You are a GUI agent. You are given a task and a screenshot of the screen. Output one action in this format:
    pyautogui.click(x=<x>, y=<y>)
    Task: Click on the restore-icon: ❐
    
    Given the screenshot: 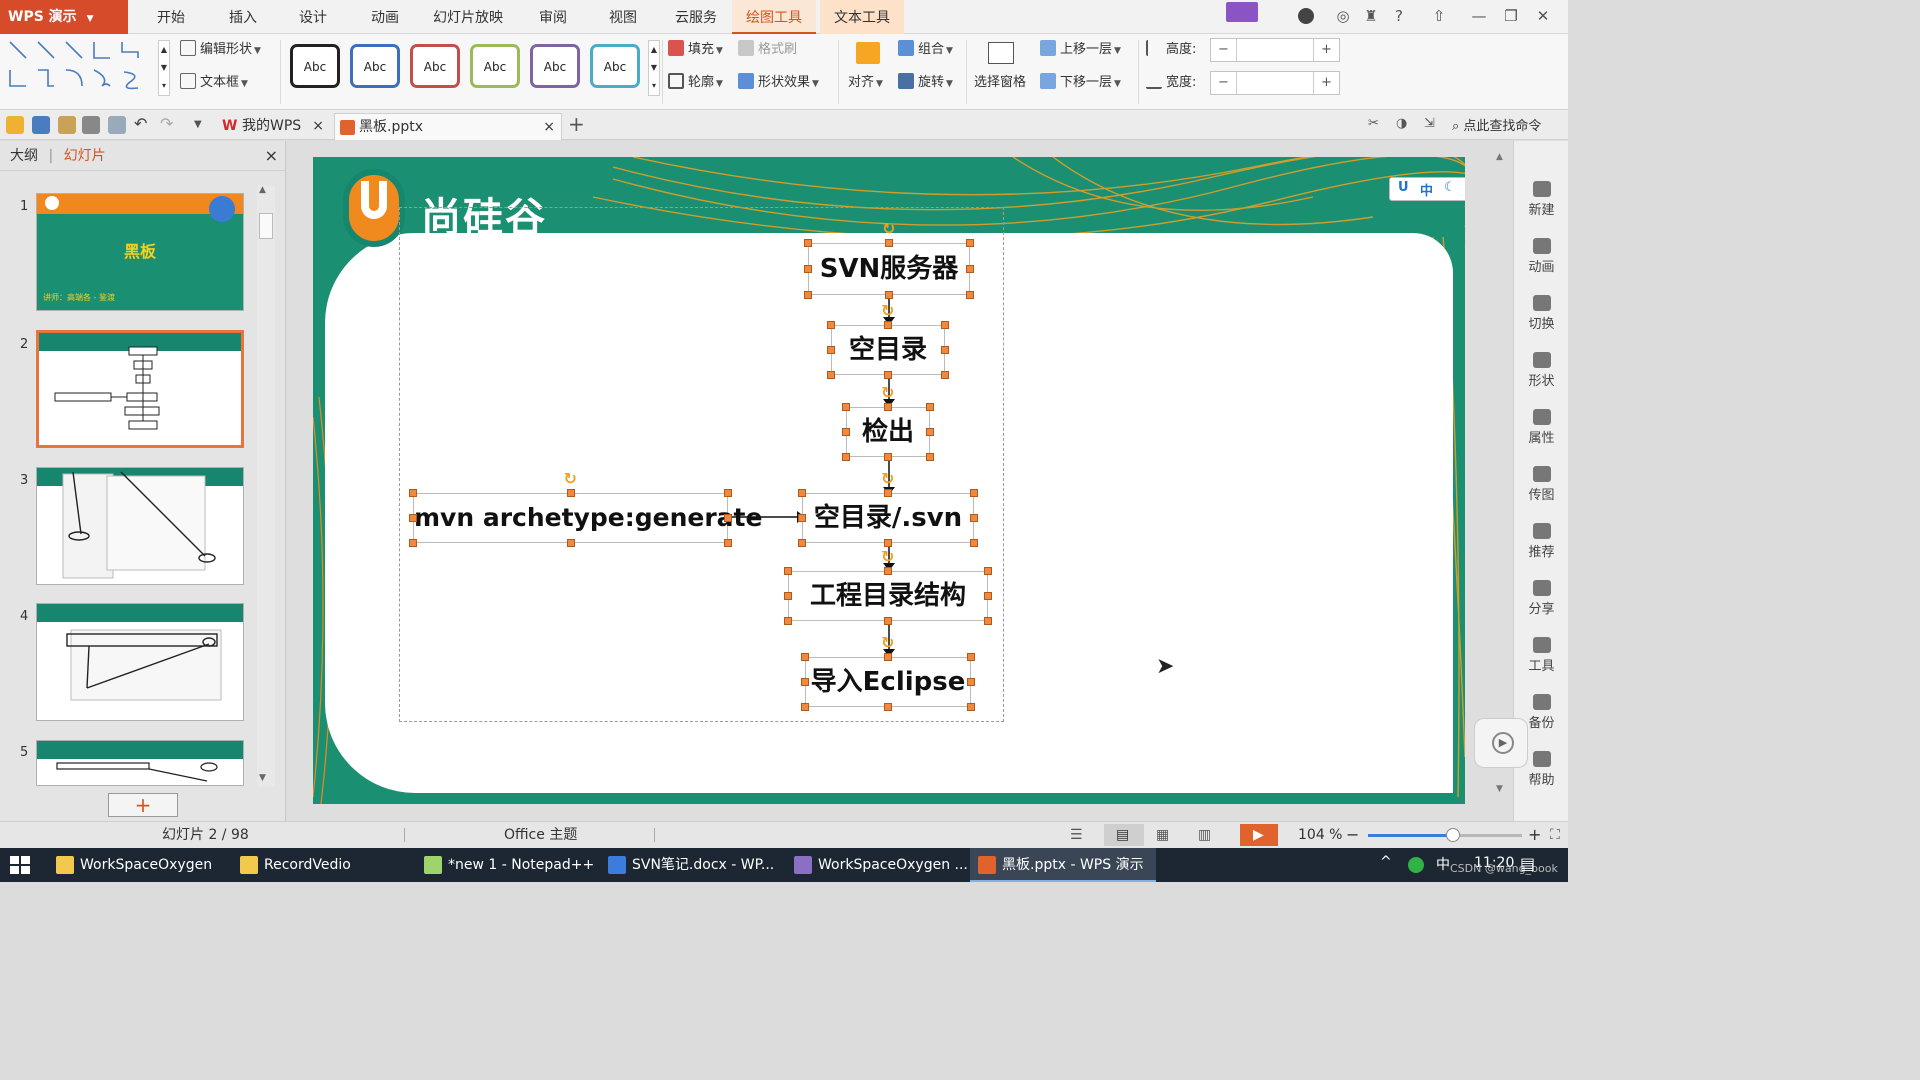 What is the action you would take?
    pyautogui.click(x=1511, y=17)
    